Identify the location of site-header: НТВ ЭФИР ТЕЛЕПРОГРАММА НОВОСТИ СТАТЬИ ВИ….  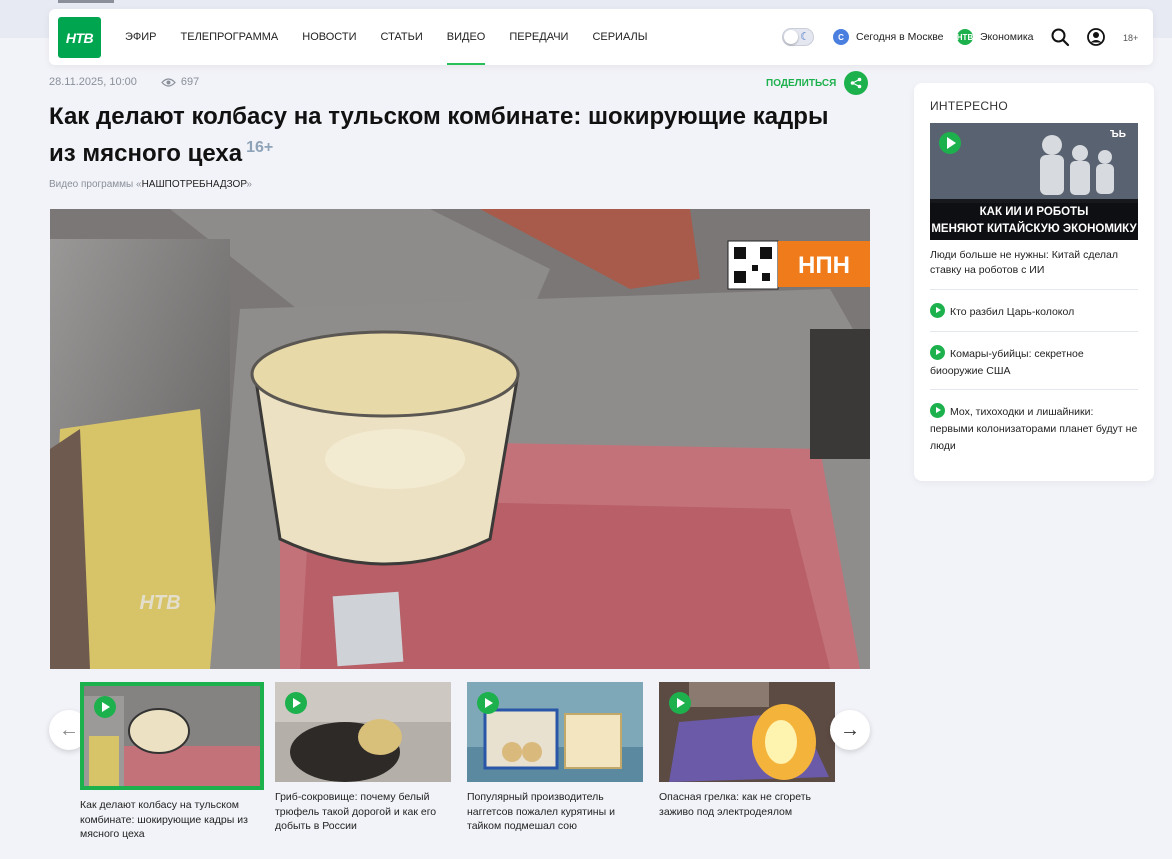
(601, 37).